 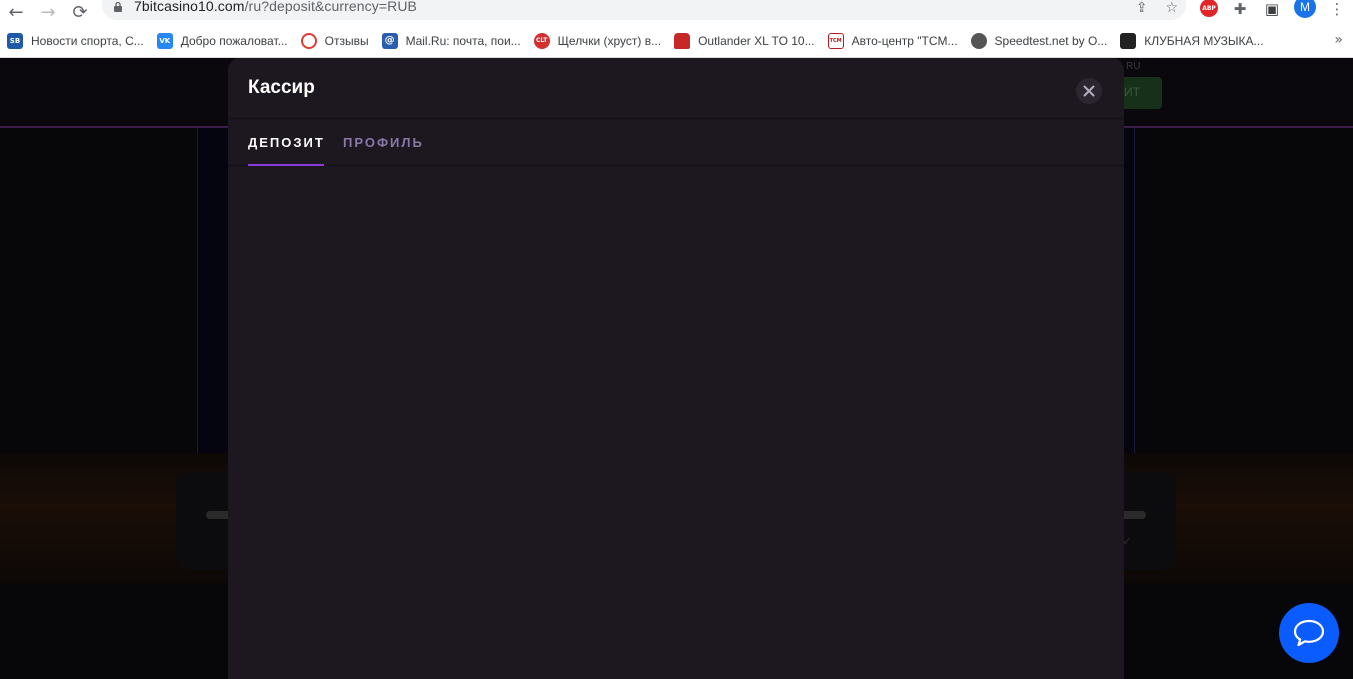 I want to click on vk-favicon-icon: VK, so click(x=164, y=40).